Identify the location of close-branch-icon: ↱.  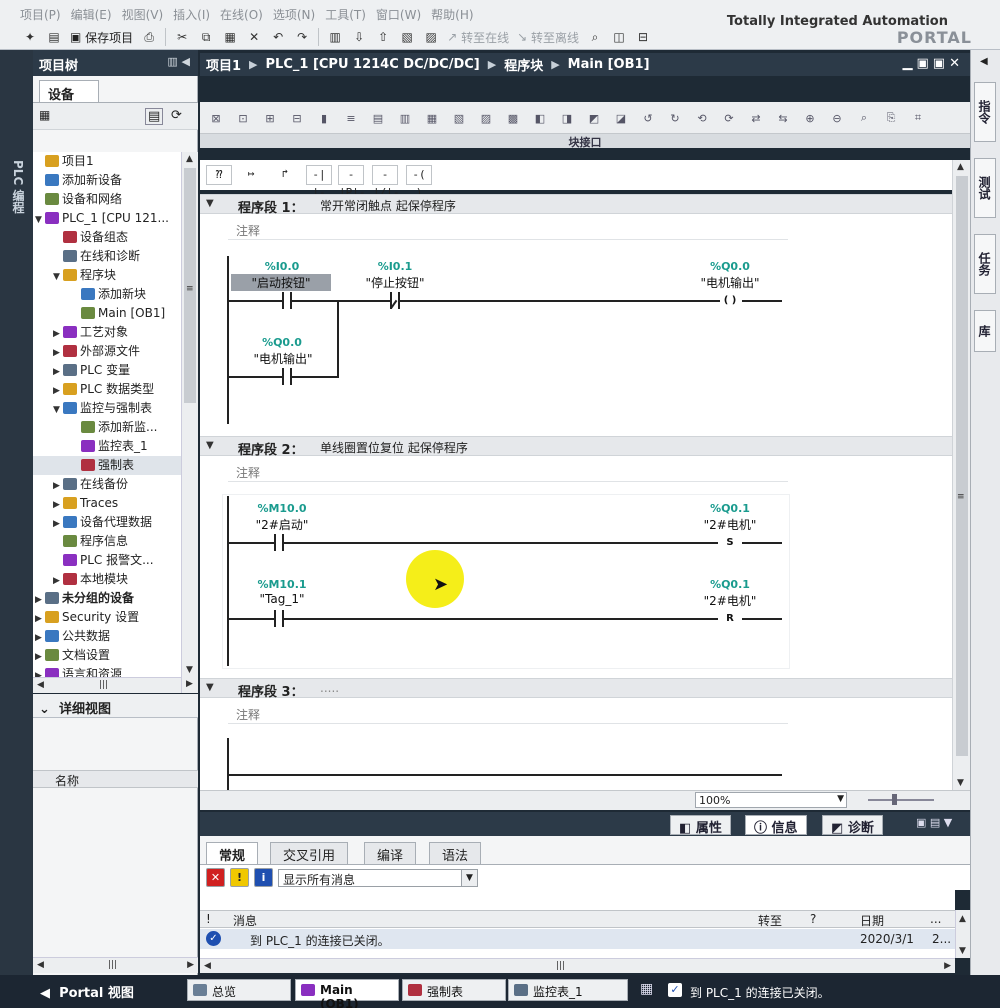
(285, 175).